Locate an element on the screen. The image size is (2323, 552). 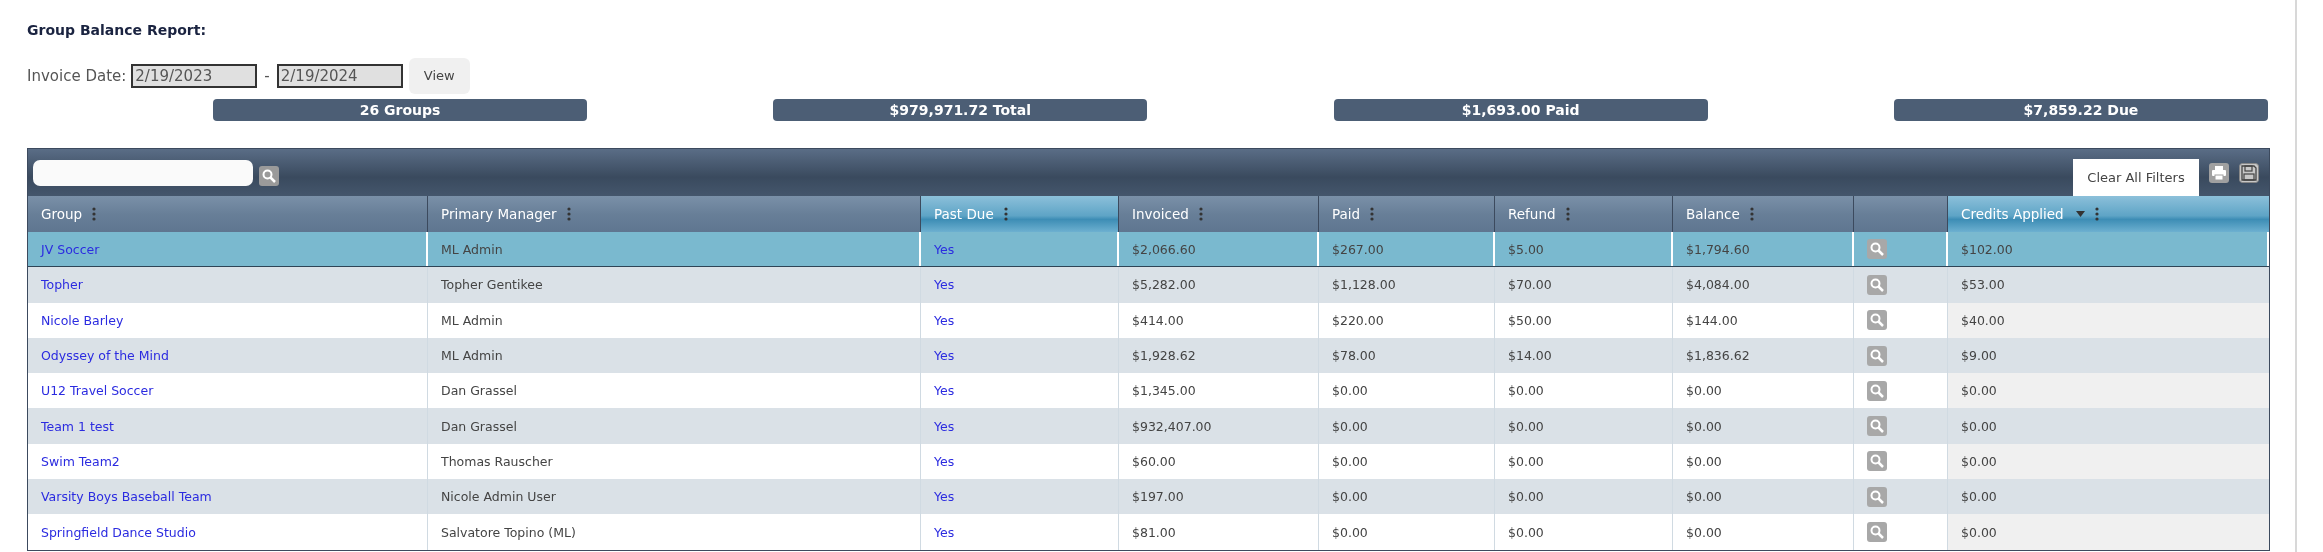
column-header: Refund is located at coordinates (1584, 214).